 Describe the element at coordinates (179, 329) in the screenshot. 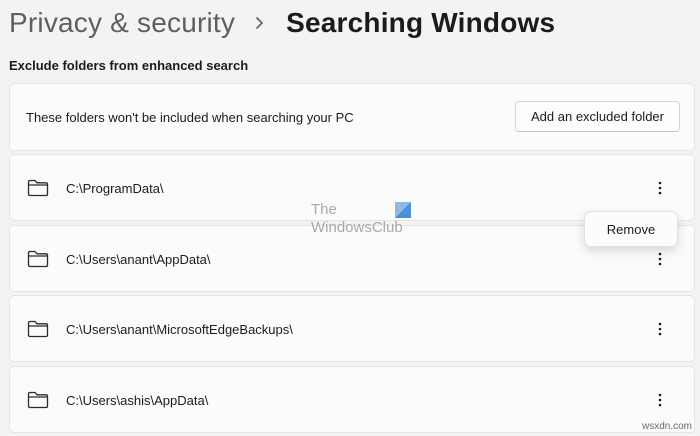

I see `folder-path: C:\Users\anant\MicrosoftEdgeBackups\` at that location.